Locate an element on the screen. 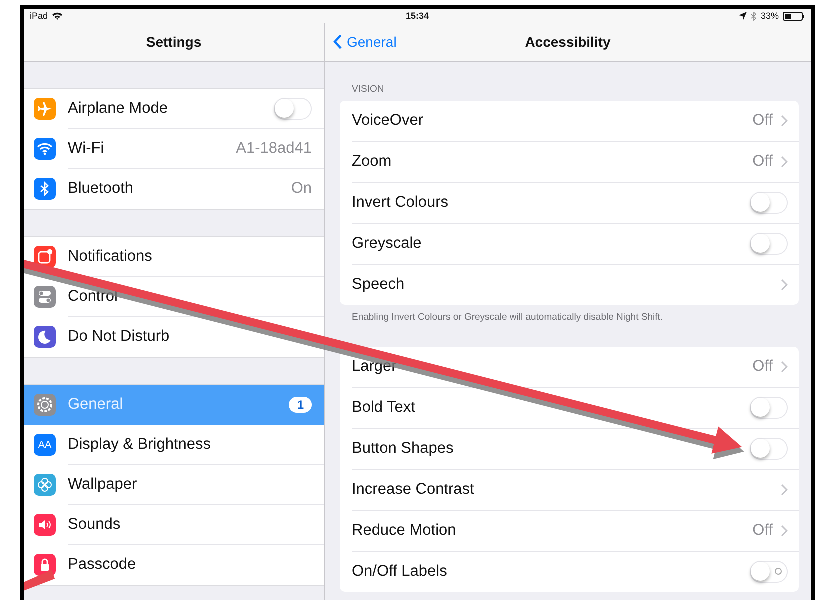 This screenshot has height=600, width=820. setting-label: Speech is located at coordinates (378, 285).